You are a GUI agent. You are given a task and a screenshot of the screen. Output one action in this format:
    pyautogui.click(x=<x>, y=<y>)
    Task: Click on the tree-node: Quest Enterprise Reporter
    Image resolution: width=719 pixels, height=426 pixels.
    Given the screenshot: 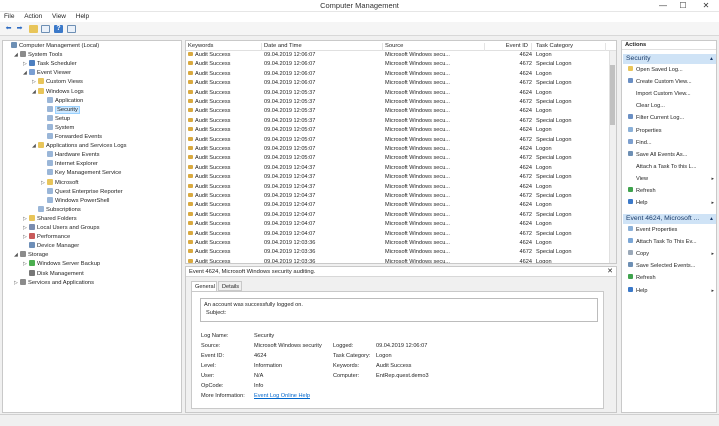 What is the action you would take?
    pyautogui.click(x=82, y=192)
    